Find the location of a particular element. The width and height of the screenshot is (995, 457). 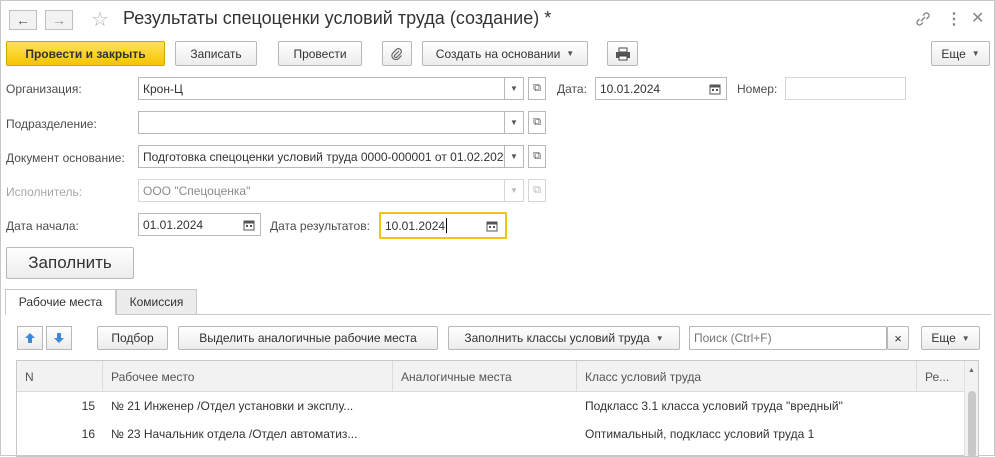

back-button: ← is located at coordinates (23, 20).